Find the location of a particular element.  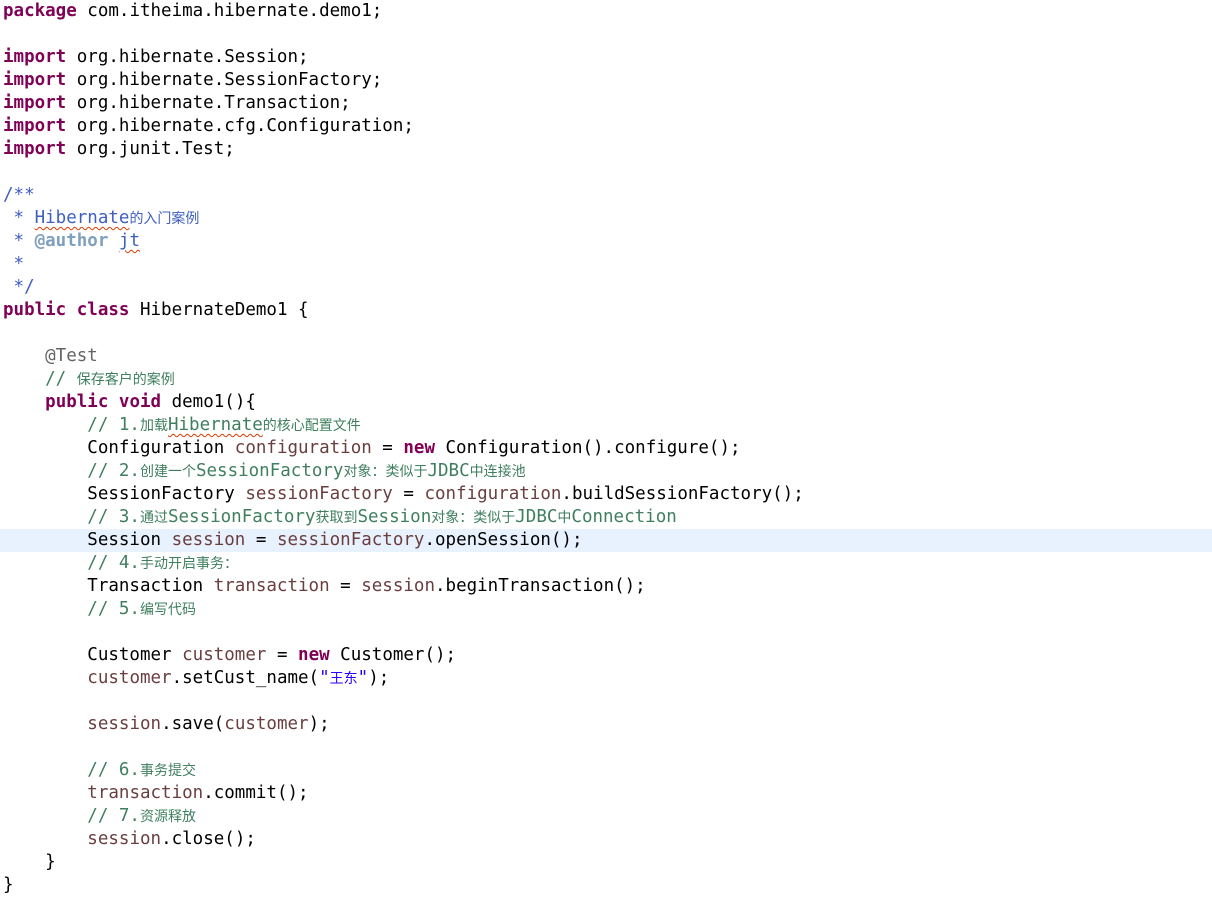

code-line: transaction.commit(); is located at coordinates (198, 793).